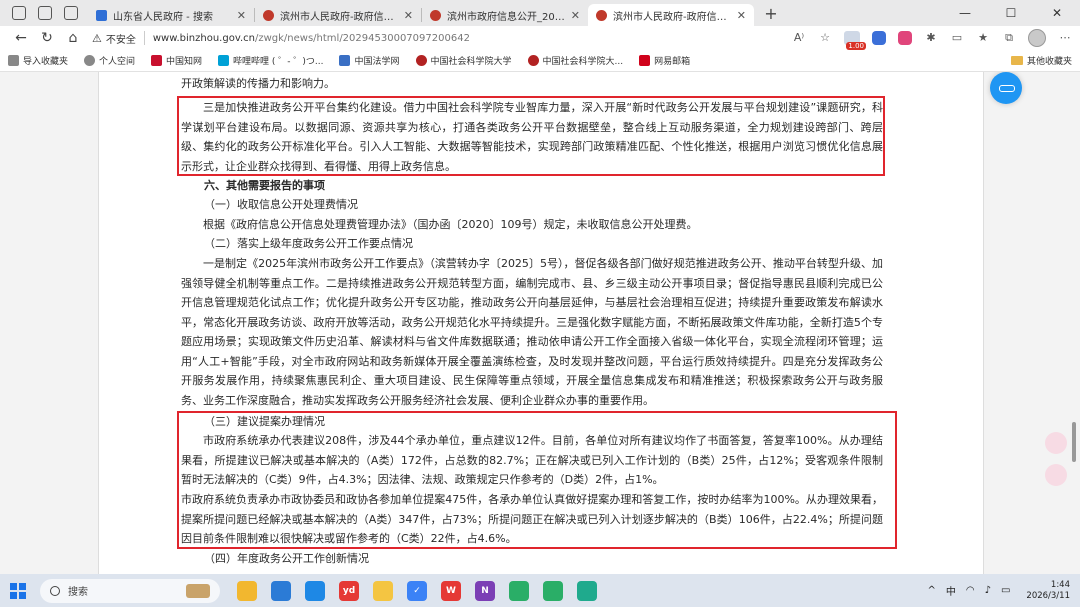  What do you see at coordinates (879, 38) in the screenshot?
I see `extension-blue-icon` at bounding box center [879, 38].